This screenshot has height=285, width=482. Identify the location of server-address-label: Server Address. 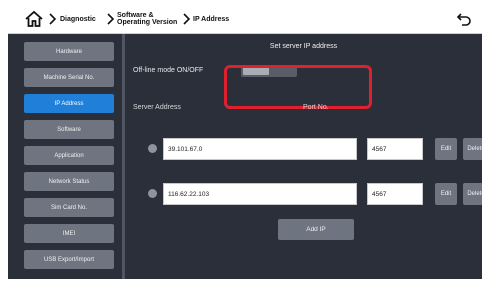
(157, 107).